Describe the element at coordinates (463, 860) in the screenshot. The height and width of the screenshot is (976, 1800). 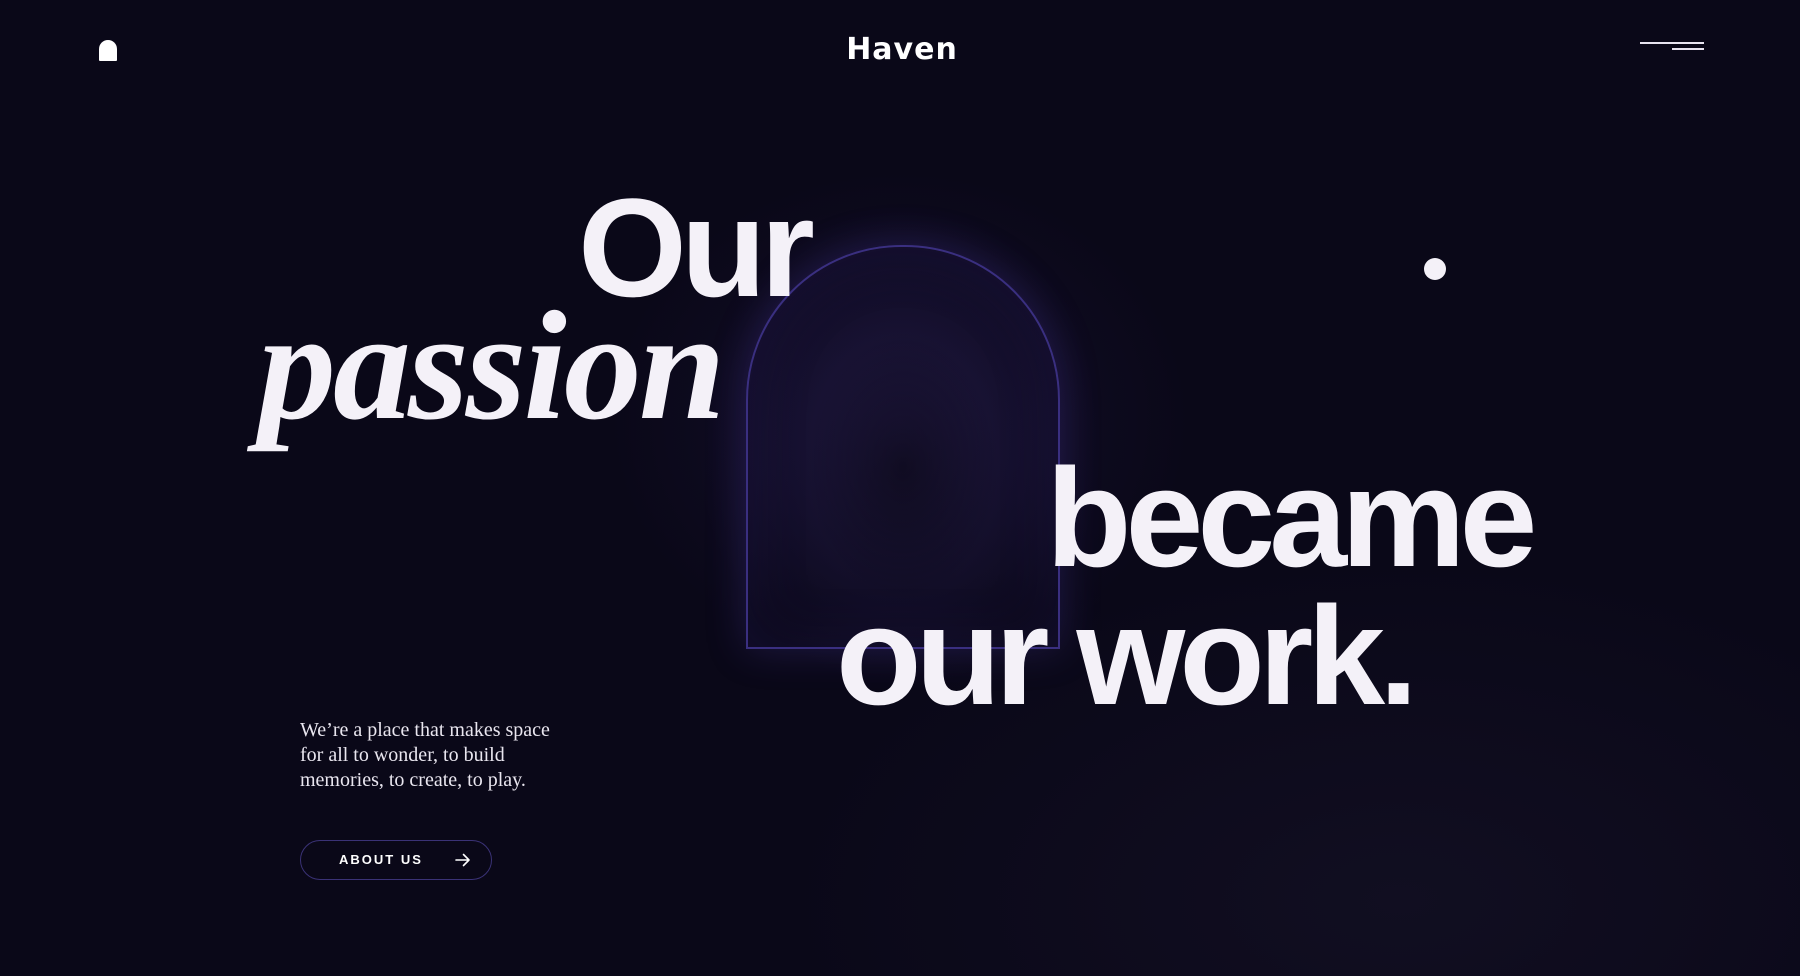
I see `arrow-right-icon` at that location.